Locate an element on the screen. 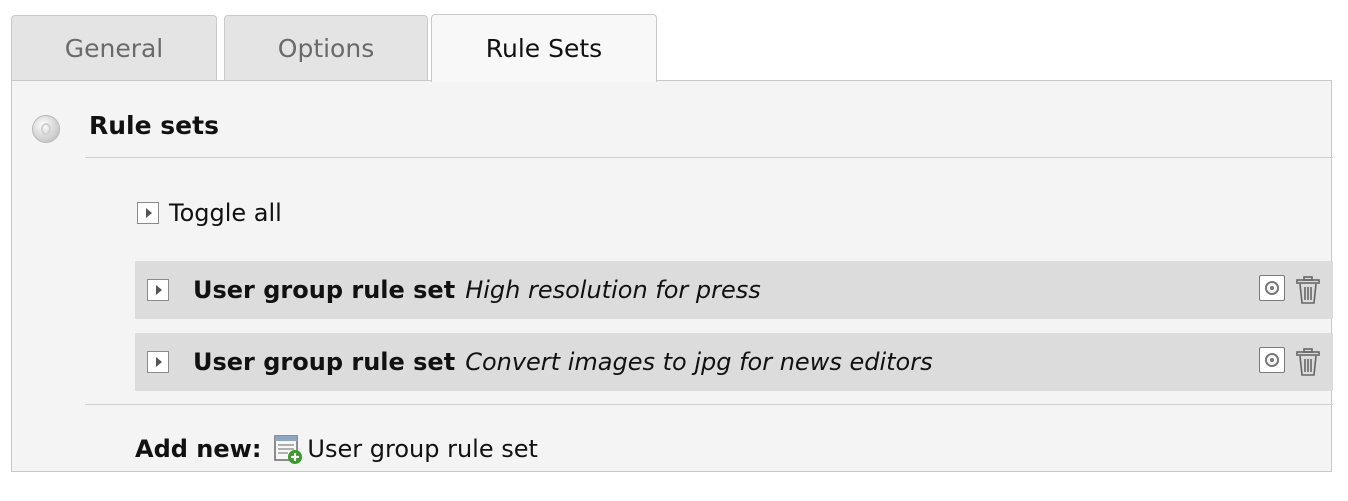 The image size is (1348, 501). section-title: Rule sets is located at coordinates (154, 125).